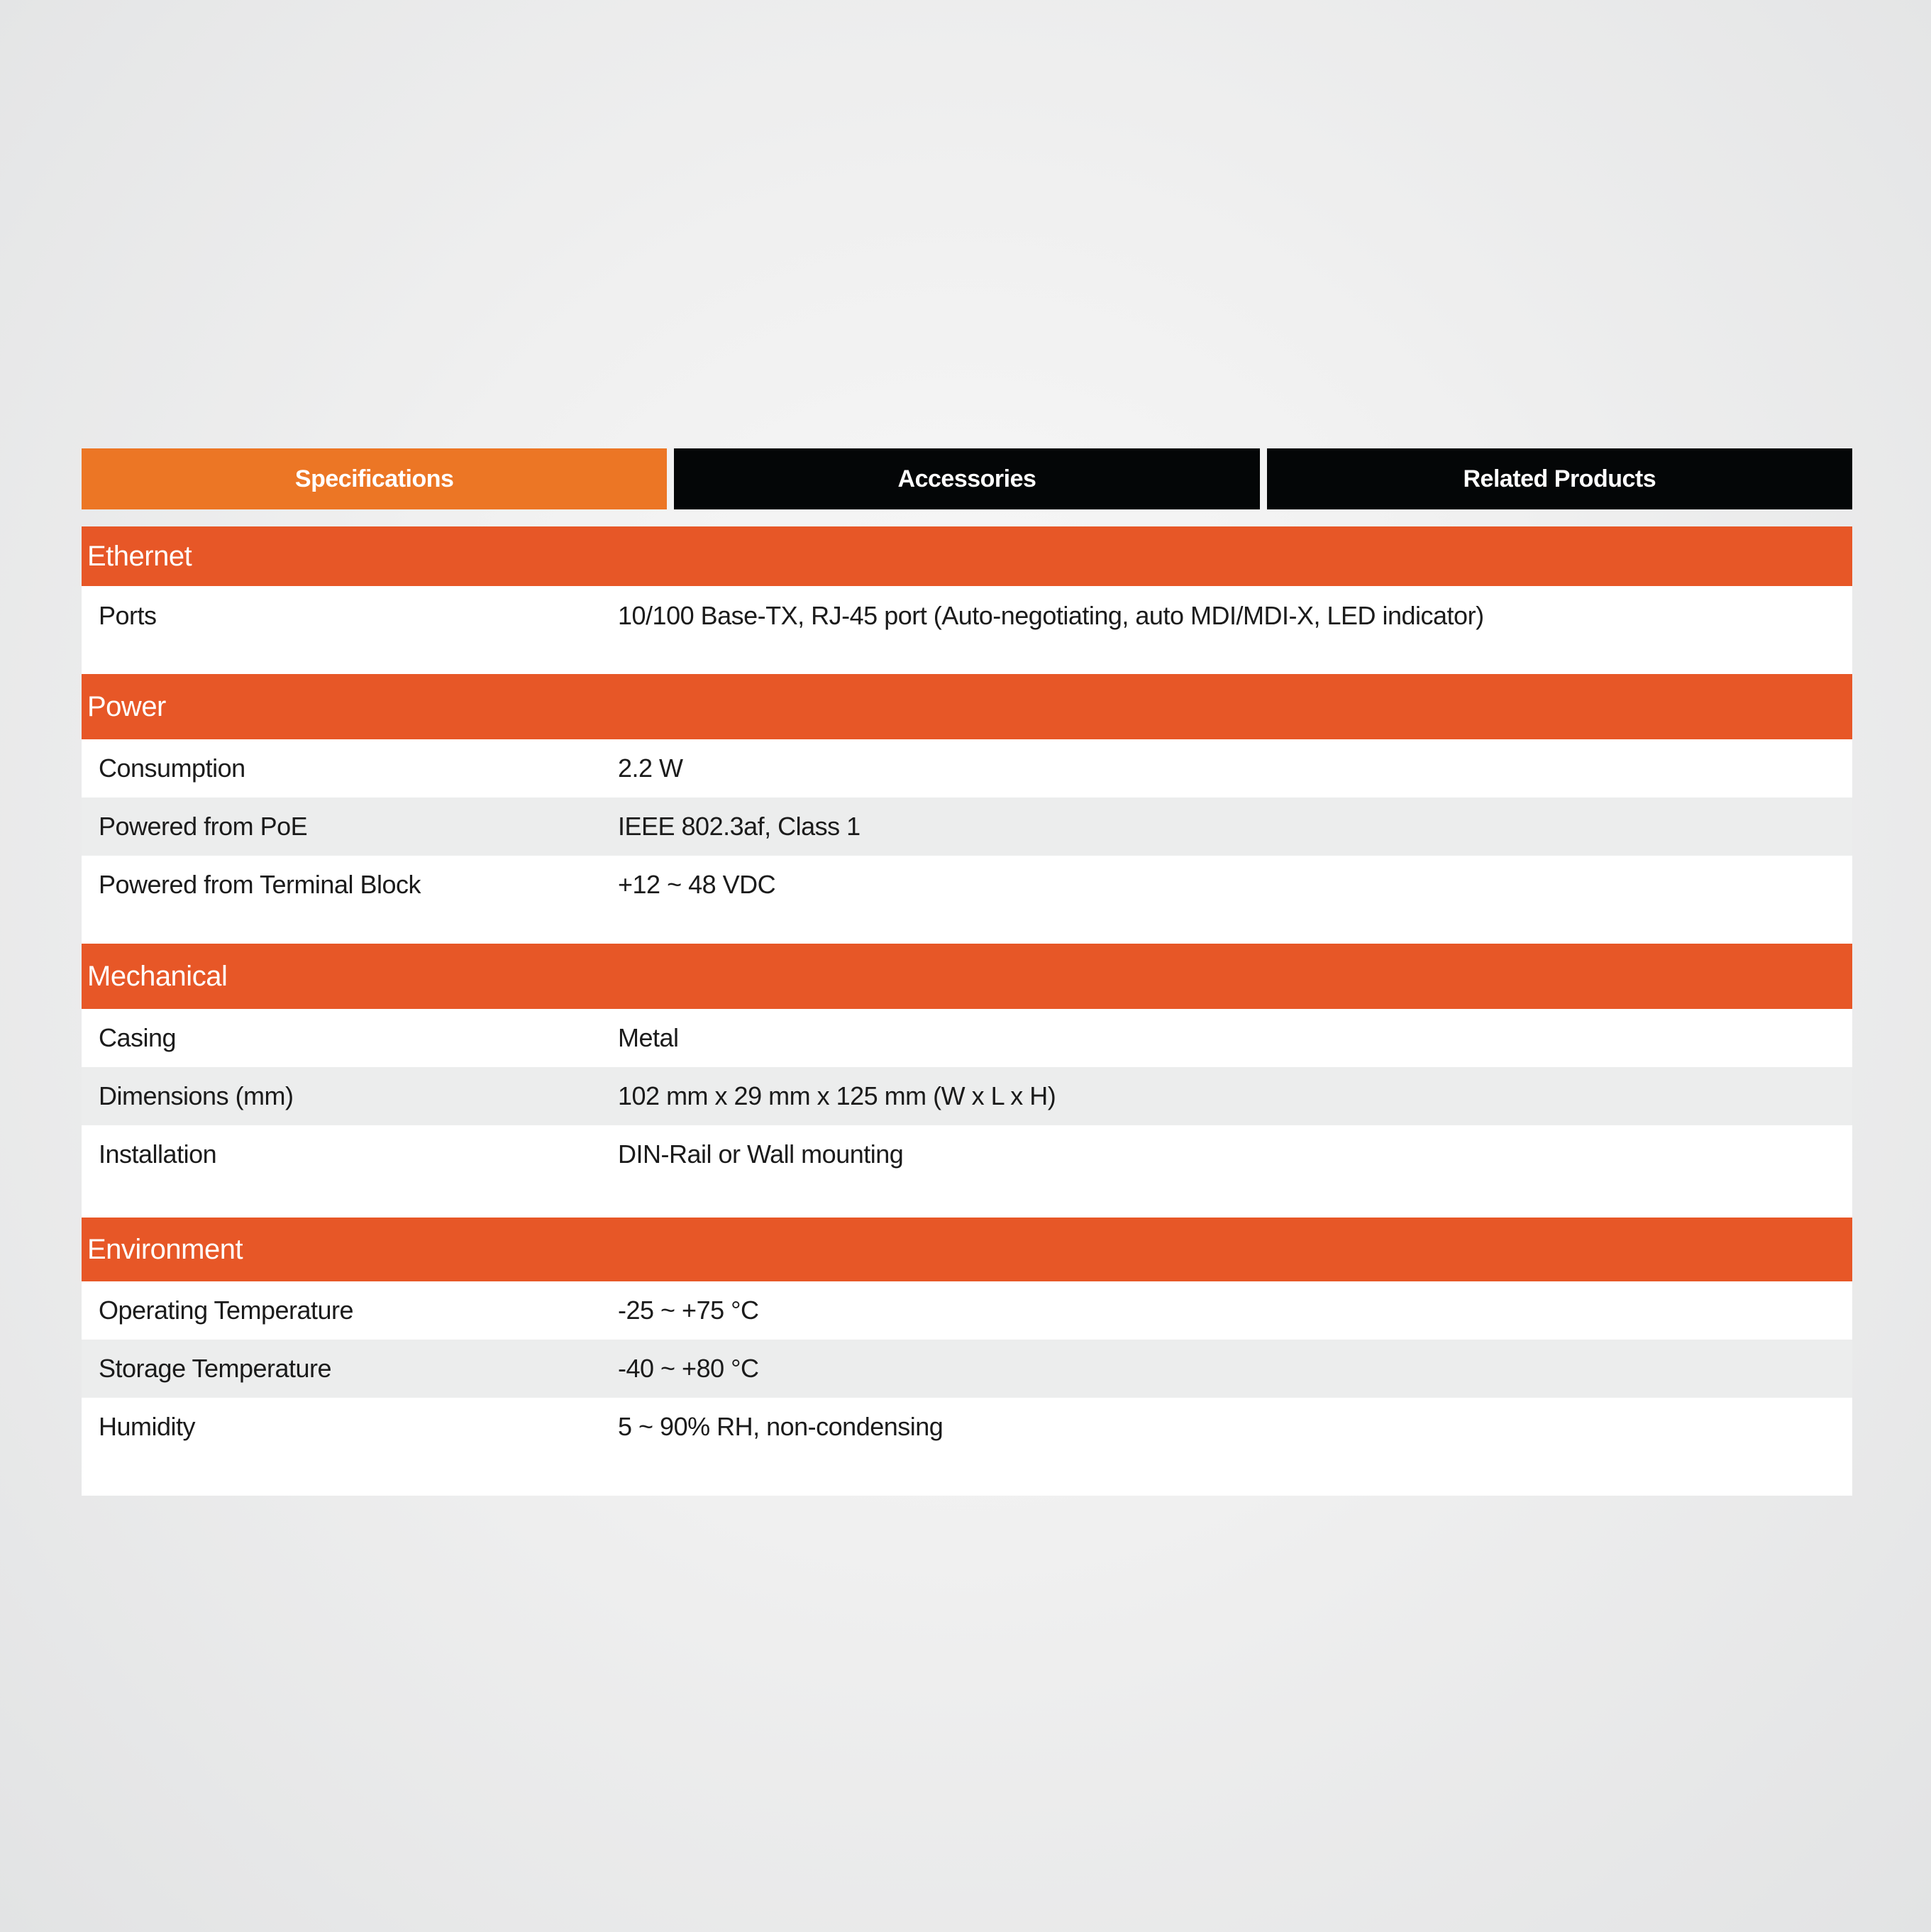 This screenshot has width=1931, height=1932. I want to click on spec-label: Dimensions (mm), so click(197, 1095).